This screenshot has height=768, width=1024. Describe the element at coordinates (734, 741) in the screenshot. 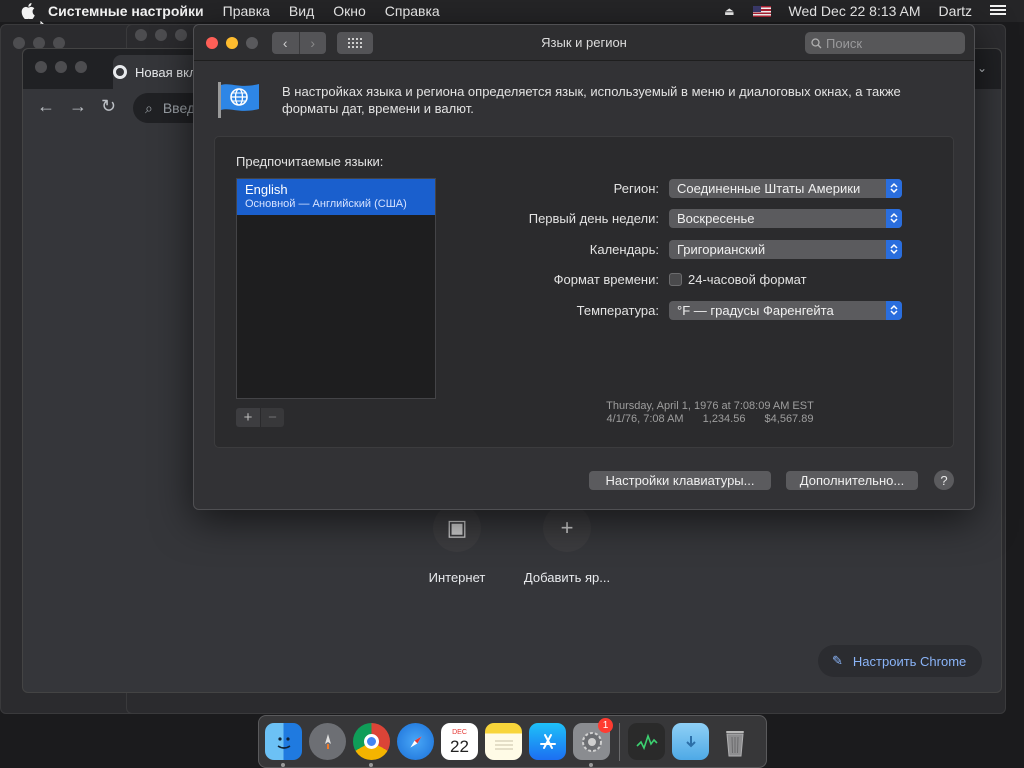

I see `trash-icon` at that location.